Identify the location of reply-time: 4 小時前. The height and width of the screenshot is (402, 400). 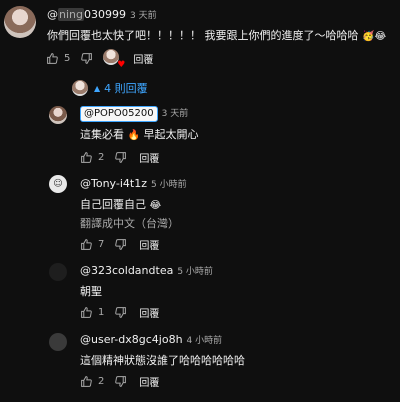
(205, 341).